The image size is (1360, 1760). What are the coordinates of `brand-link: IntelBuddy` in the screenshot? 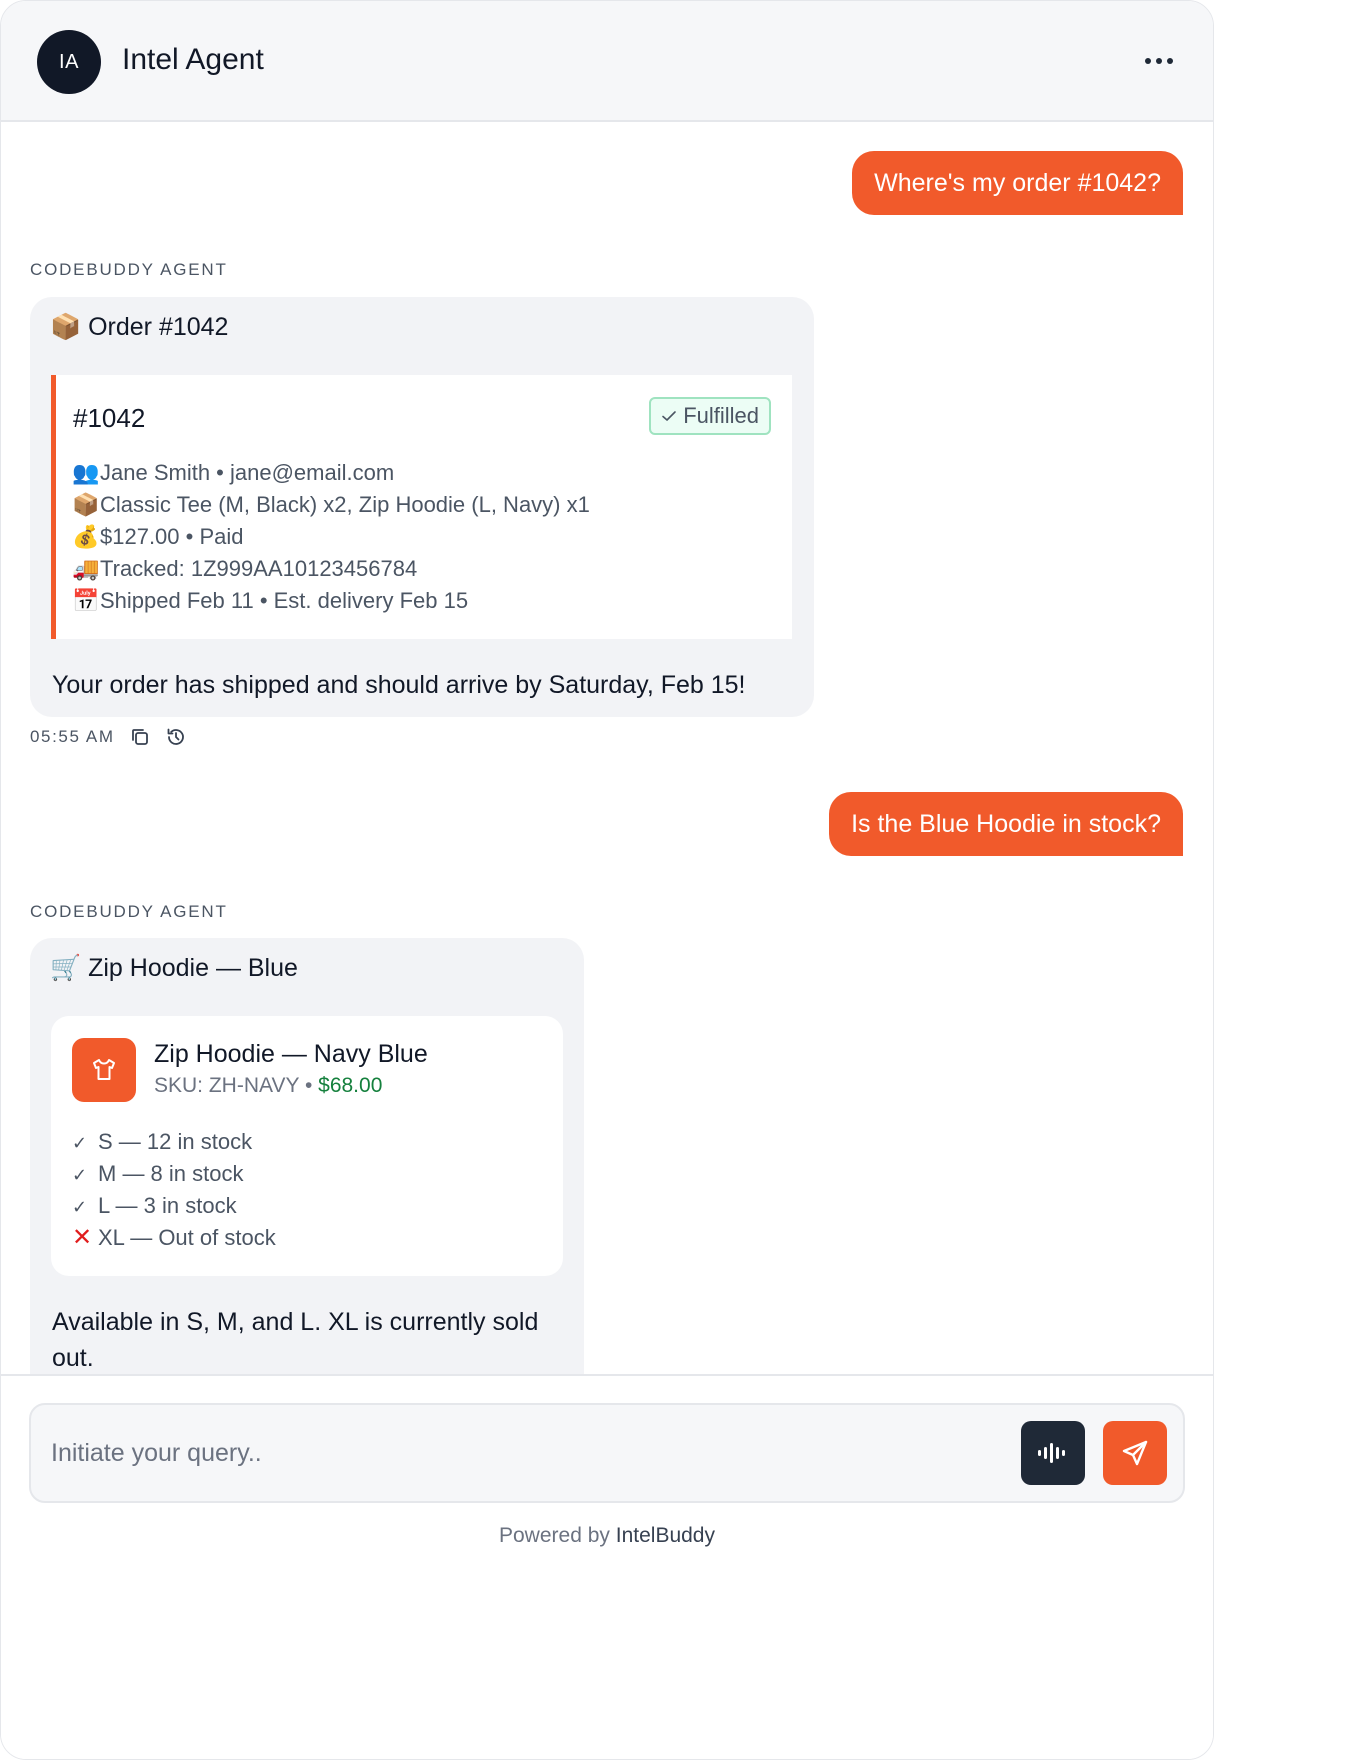 It's located at (665, 1535).